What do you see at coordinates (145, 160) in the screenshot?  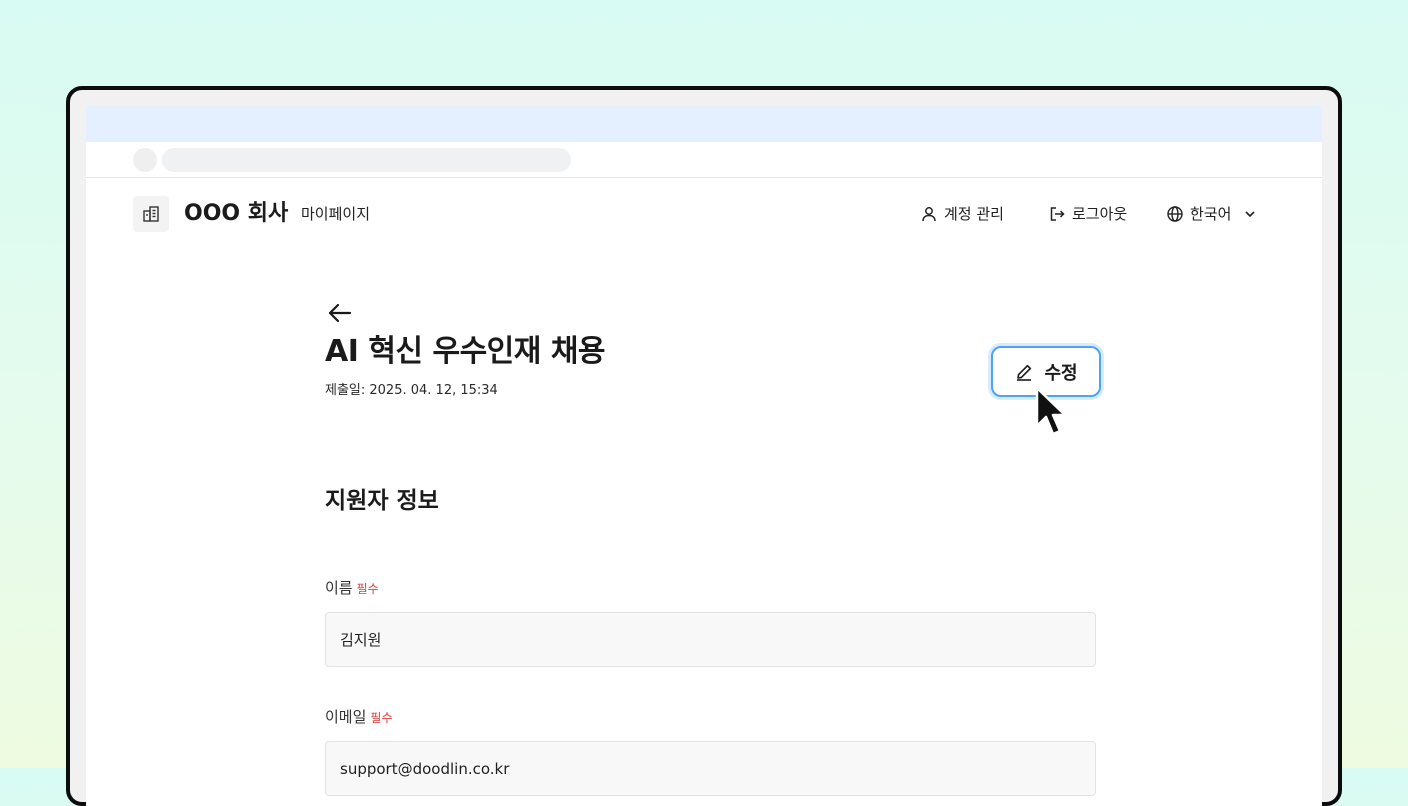 I see `browser-favicon-placeholder` at bounding box center [145, 160].